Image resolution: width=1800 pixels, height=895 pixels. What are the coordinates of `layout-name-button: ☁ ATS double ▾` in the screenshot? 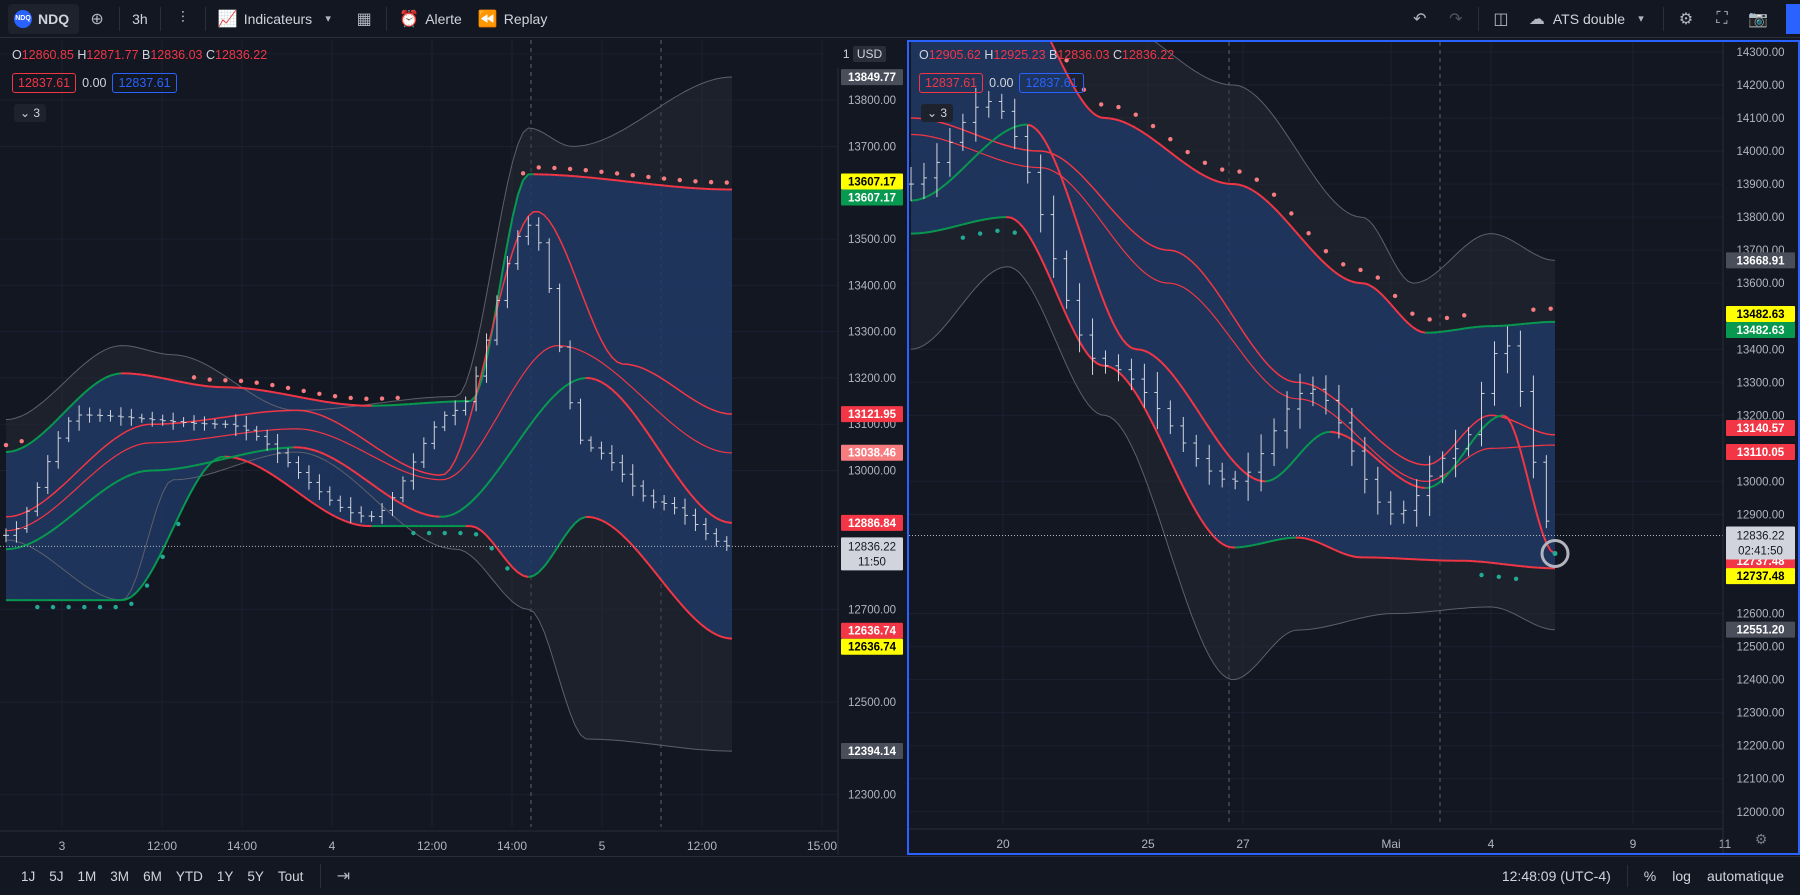 It's located at (1589, 19).